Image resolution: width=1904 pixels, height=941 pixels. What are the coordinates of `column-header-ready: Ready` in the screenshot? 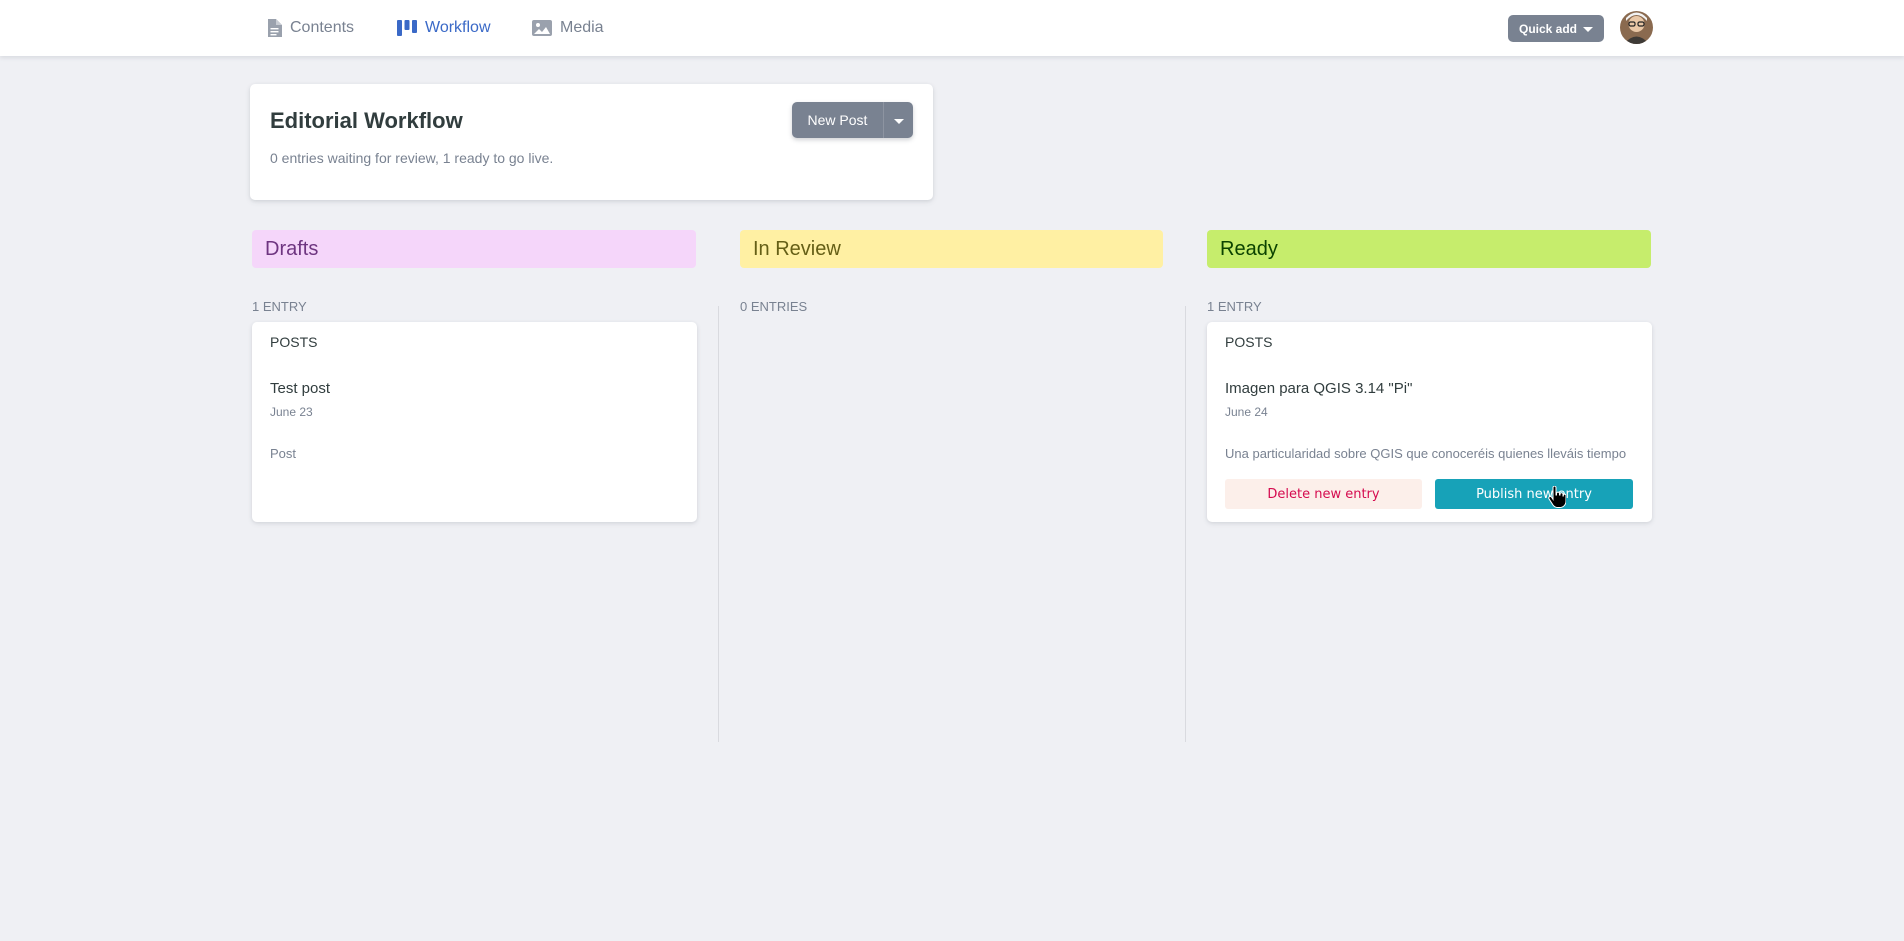 It's located at (1429, 249).